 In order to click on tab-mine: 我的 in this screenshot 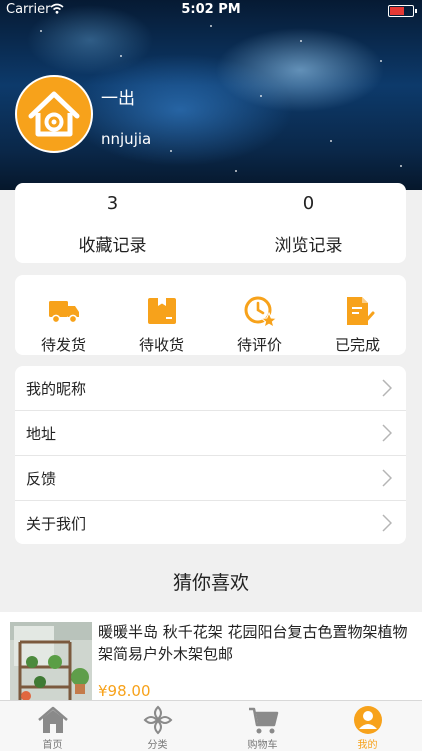, I will do `click(367, 726)`.